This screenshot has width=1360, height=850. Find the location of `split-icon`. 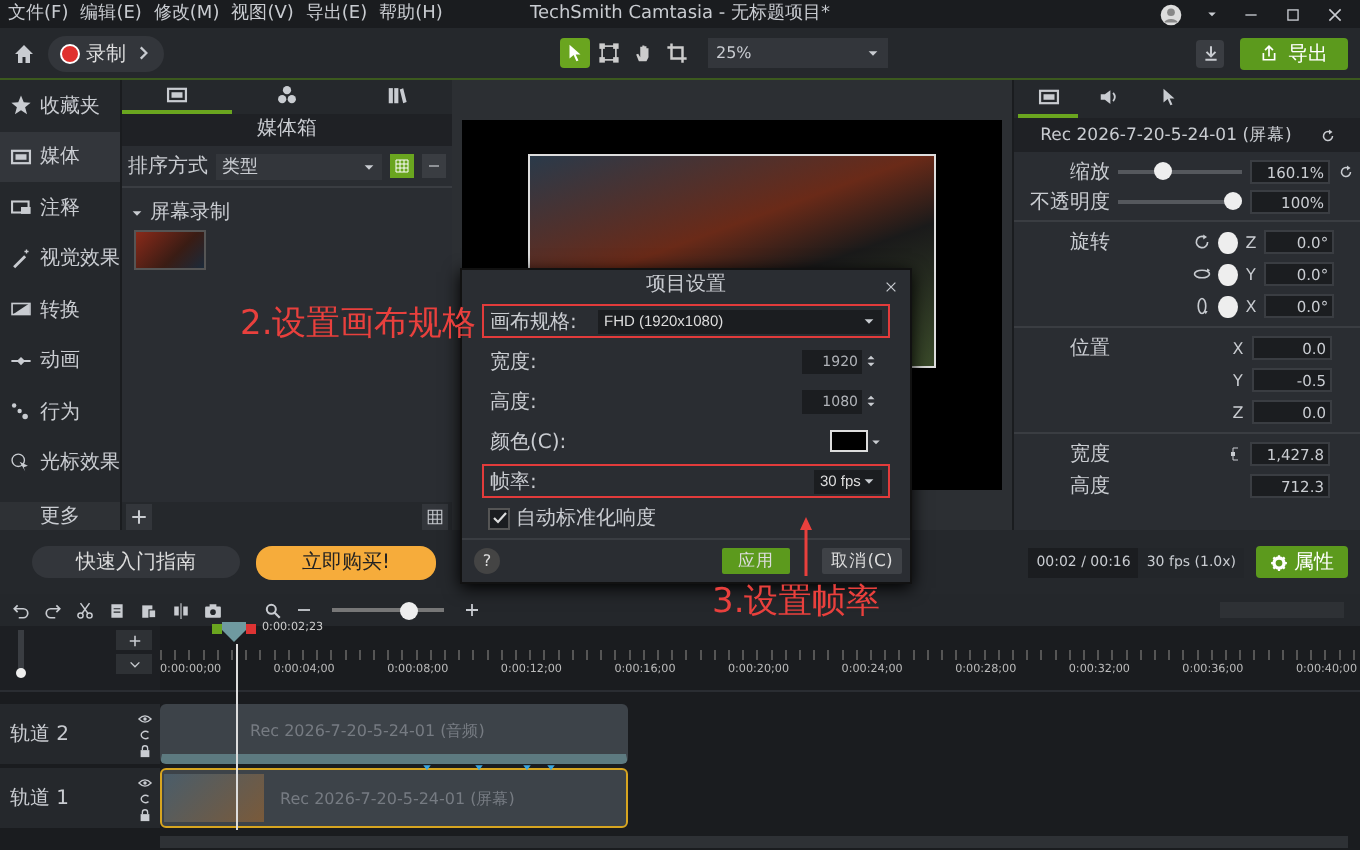

split-icon is located at coordinates (180, 610).